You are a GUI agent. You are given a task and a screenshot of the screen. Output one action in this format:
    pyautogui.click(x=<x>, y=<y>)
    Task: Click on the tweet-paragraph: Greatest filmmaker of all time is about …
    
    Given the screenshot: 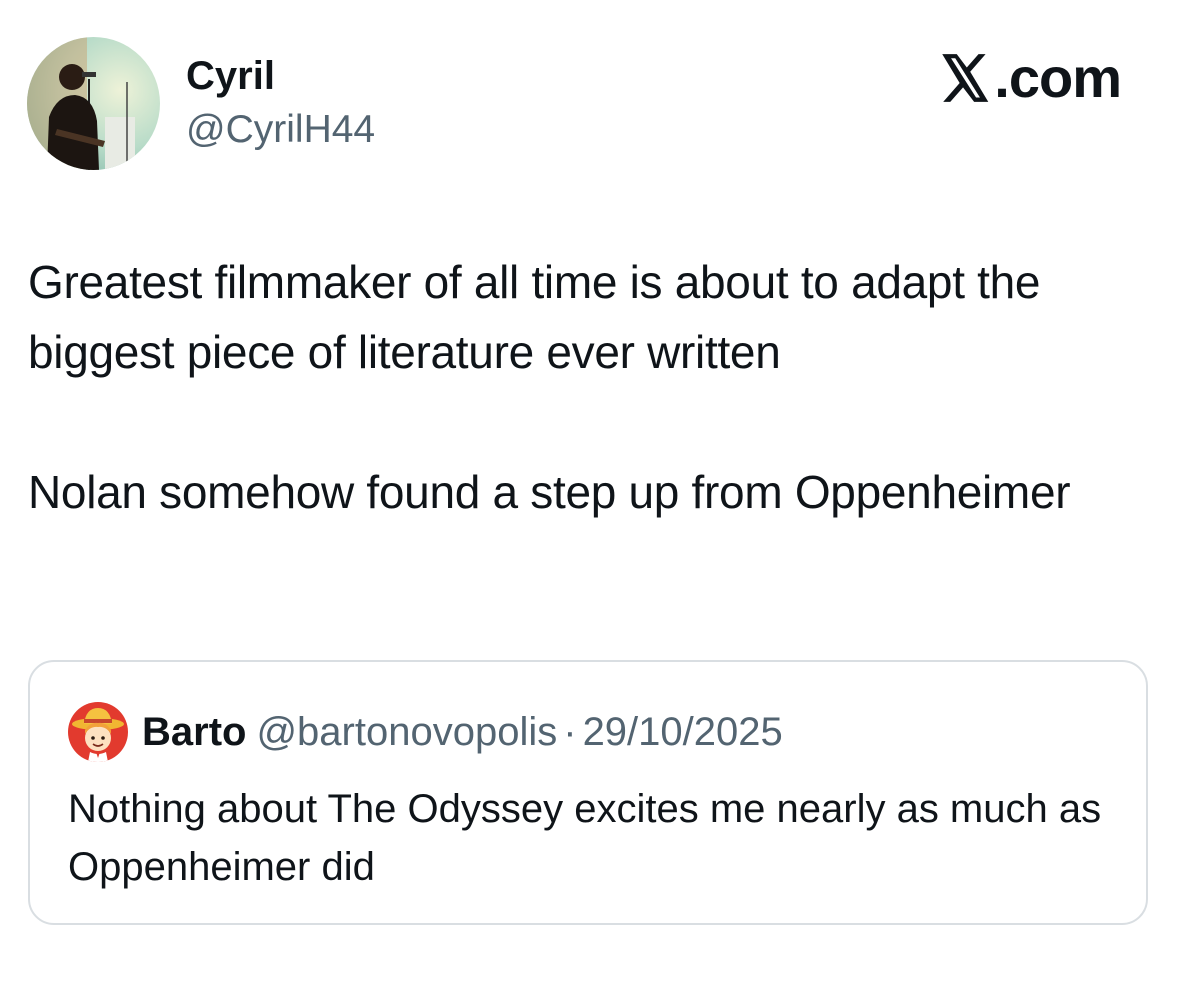 What is the action you would take?
    pyautogui.click(x=534, y=317)
    